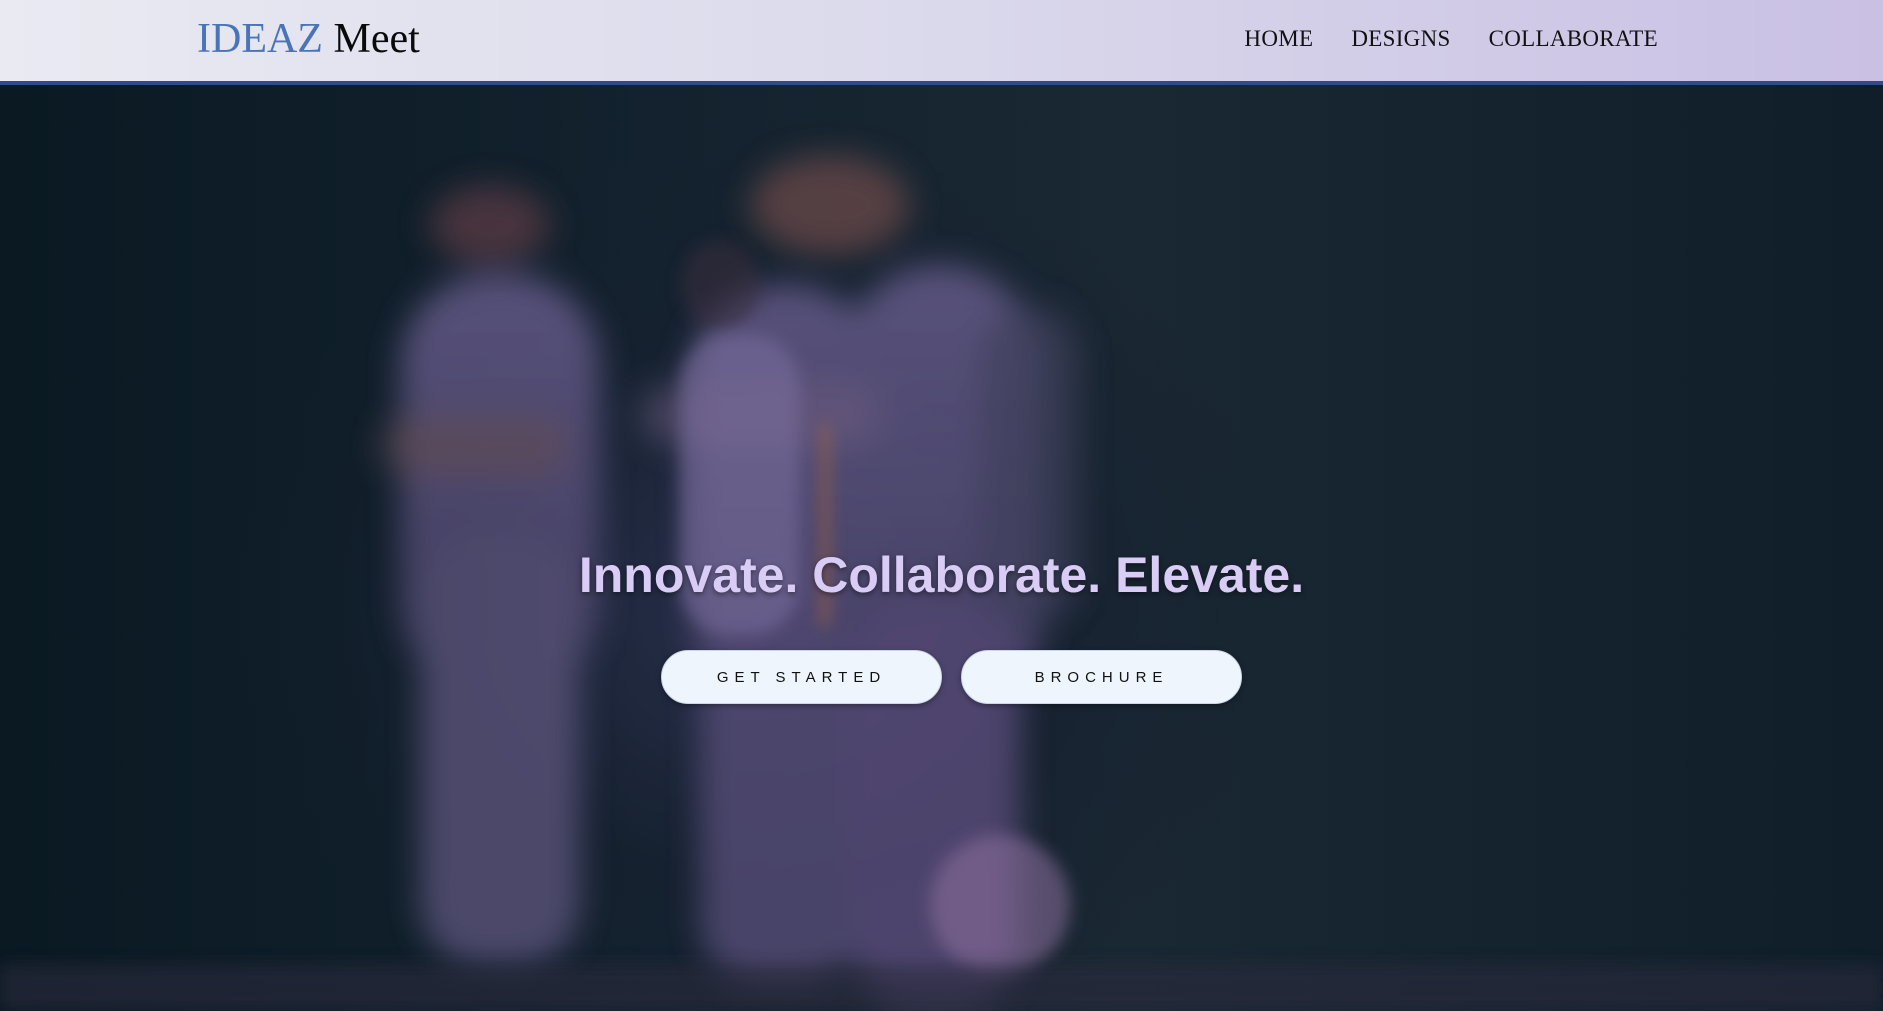 The width and height of the screenshot is (1883, 1011). Describe the element at coordinates (1278, 39) in the screenshot. I see `nav-home: HOME` at that location.